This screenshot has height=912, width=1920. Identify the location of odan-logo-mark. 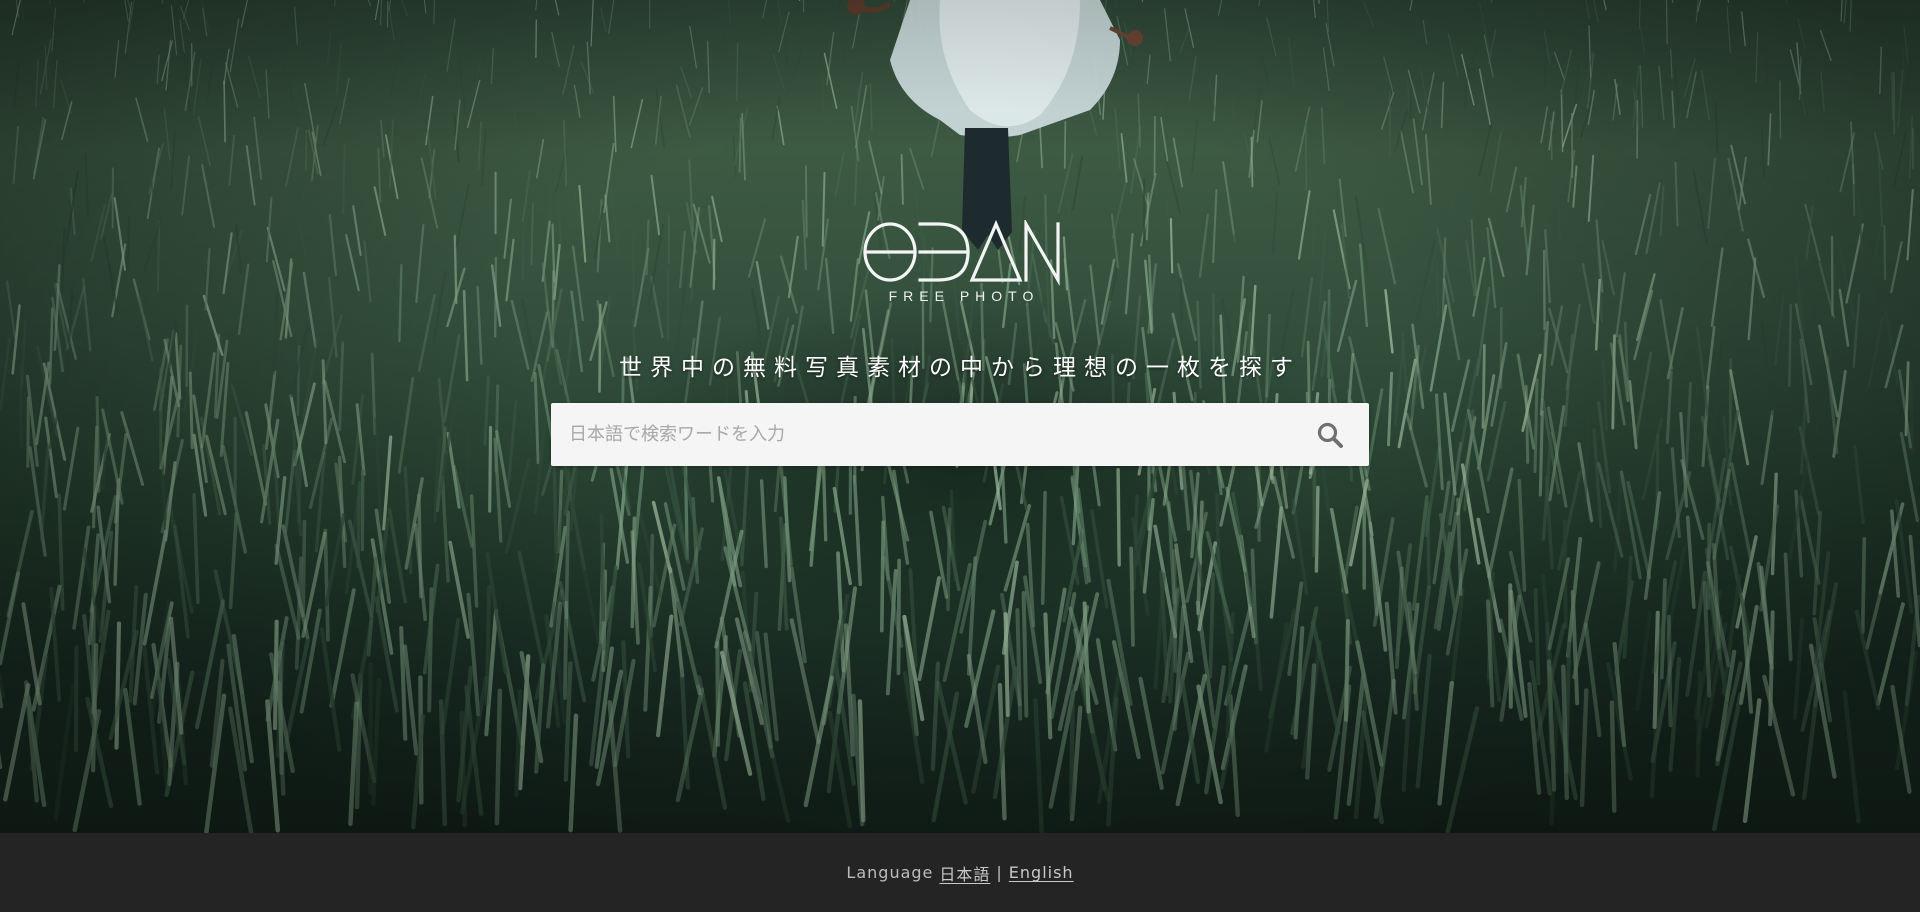
(961, 253).